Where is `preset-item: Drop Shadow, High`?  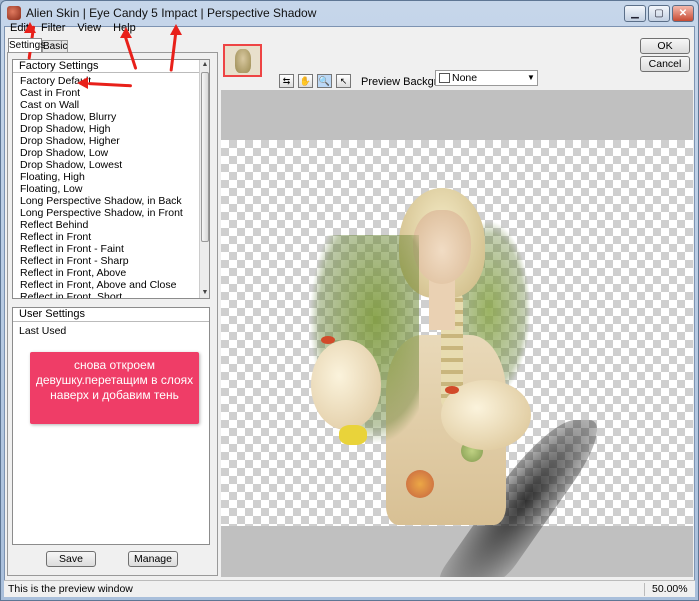 preset-item: Drop Shadow, High is located at coordinates (106, 129).